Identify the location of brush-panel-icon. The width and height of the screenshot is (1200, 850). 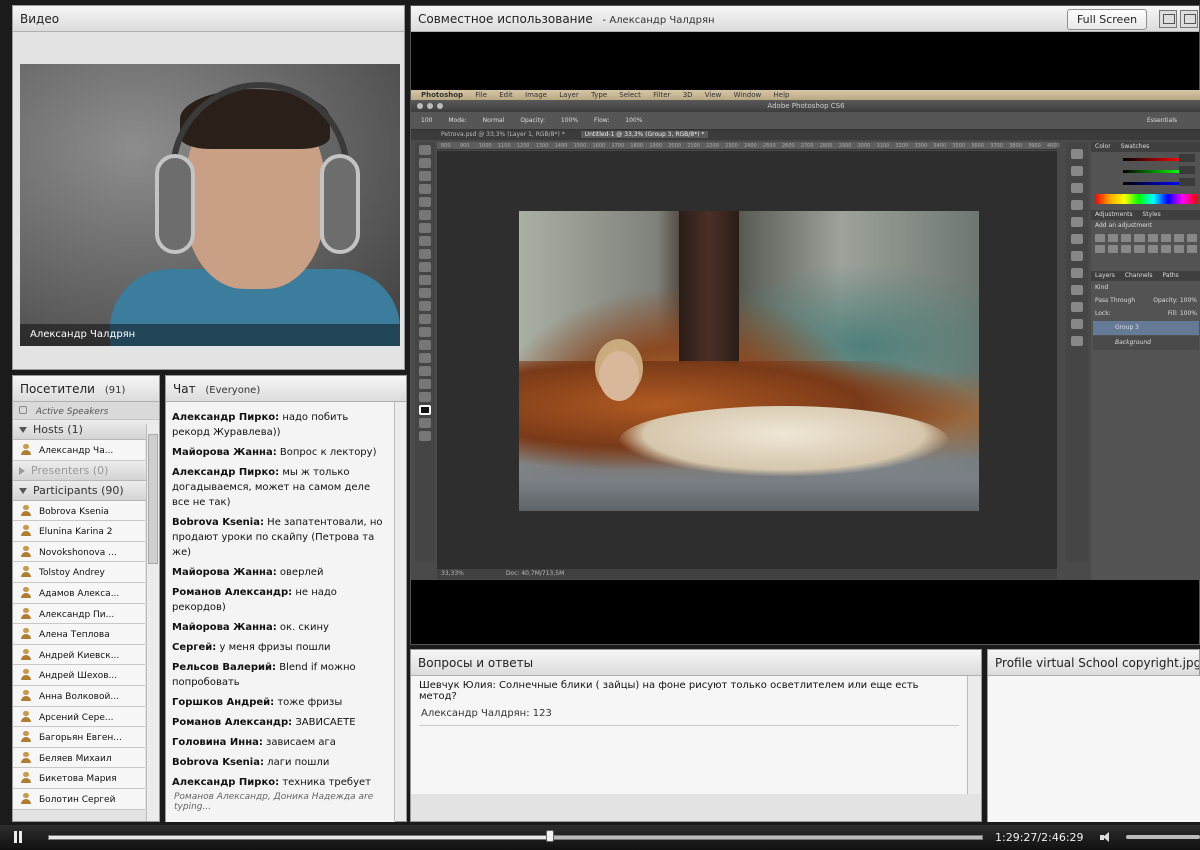
(1077, 222).